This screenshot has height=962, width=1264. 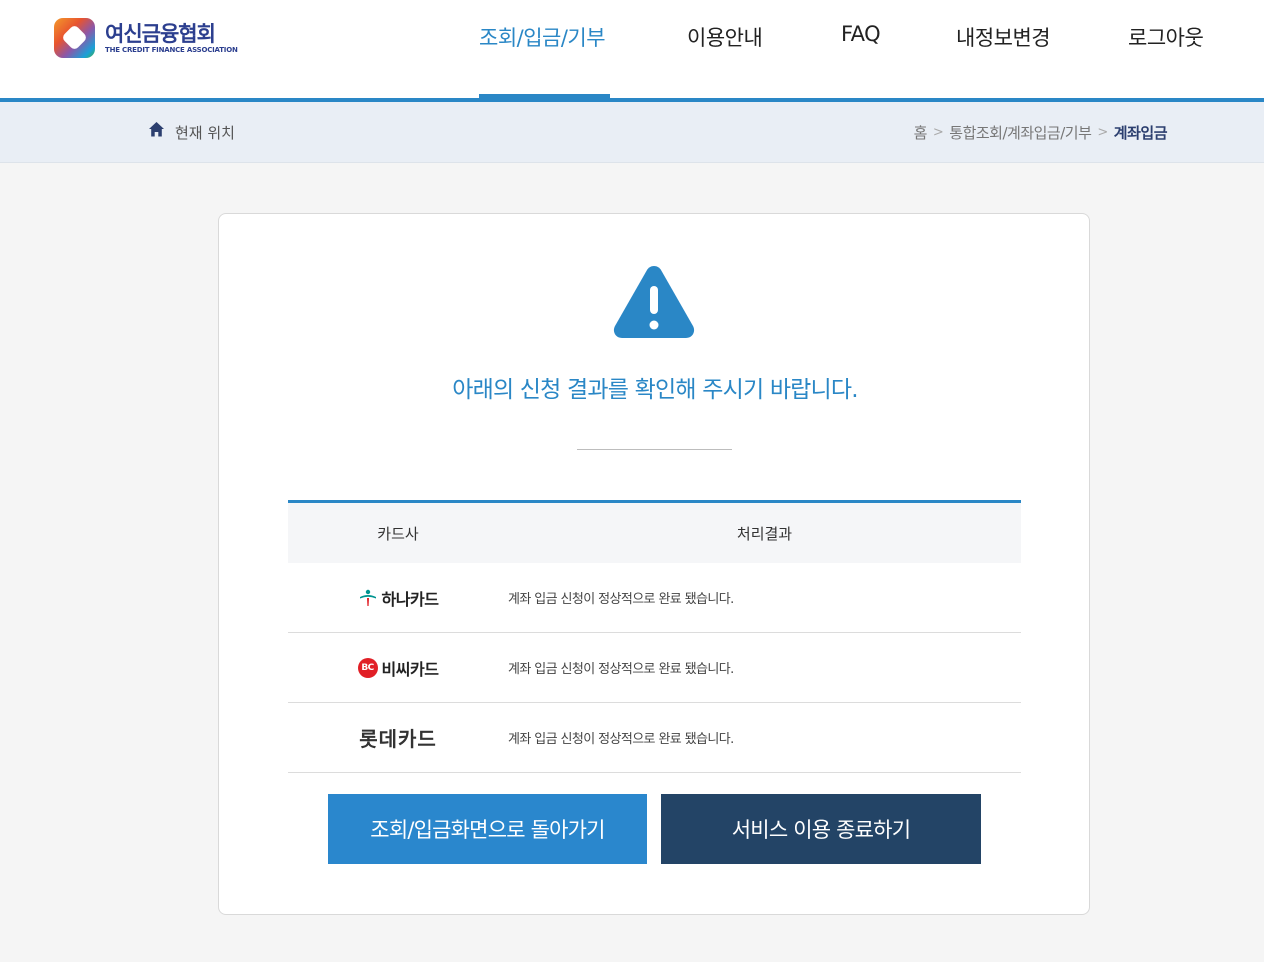 I want to click on logo-name-en: THE CREDIT FINANCE ASSOCIATION, so click(x=171, y=49).